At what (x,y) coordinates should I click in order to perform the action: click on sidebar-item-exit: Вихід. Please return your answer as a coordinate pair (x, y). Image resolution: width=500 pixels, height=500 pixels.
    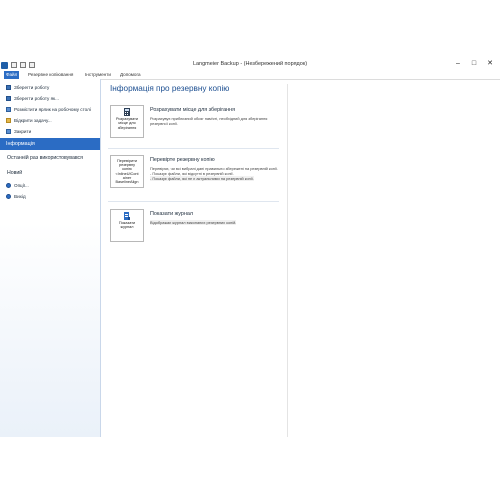
    Looking at the image, I should click on (16, 196).